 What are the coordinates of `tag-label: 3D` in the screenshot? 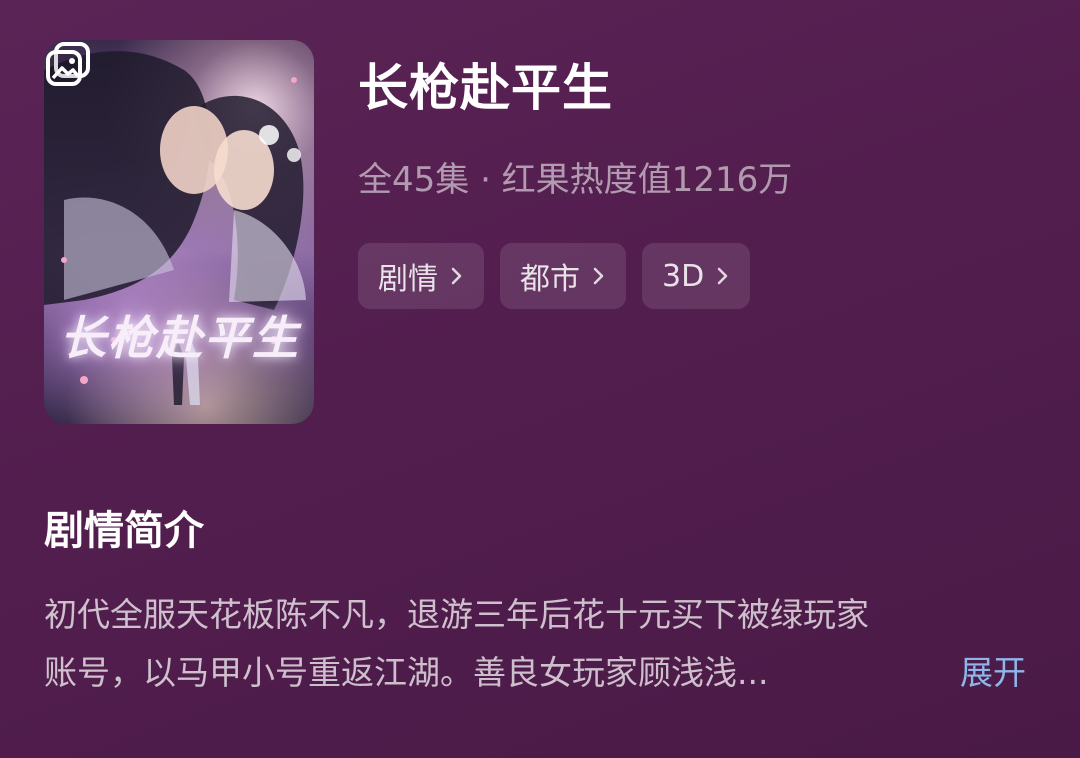 It's located at (683, 276).